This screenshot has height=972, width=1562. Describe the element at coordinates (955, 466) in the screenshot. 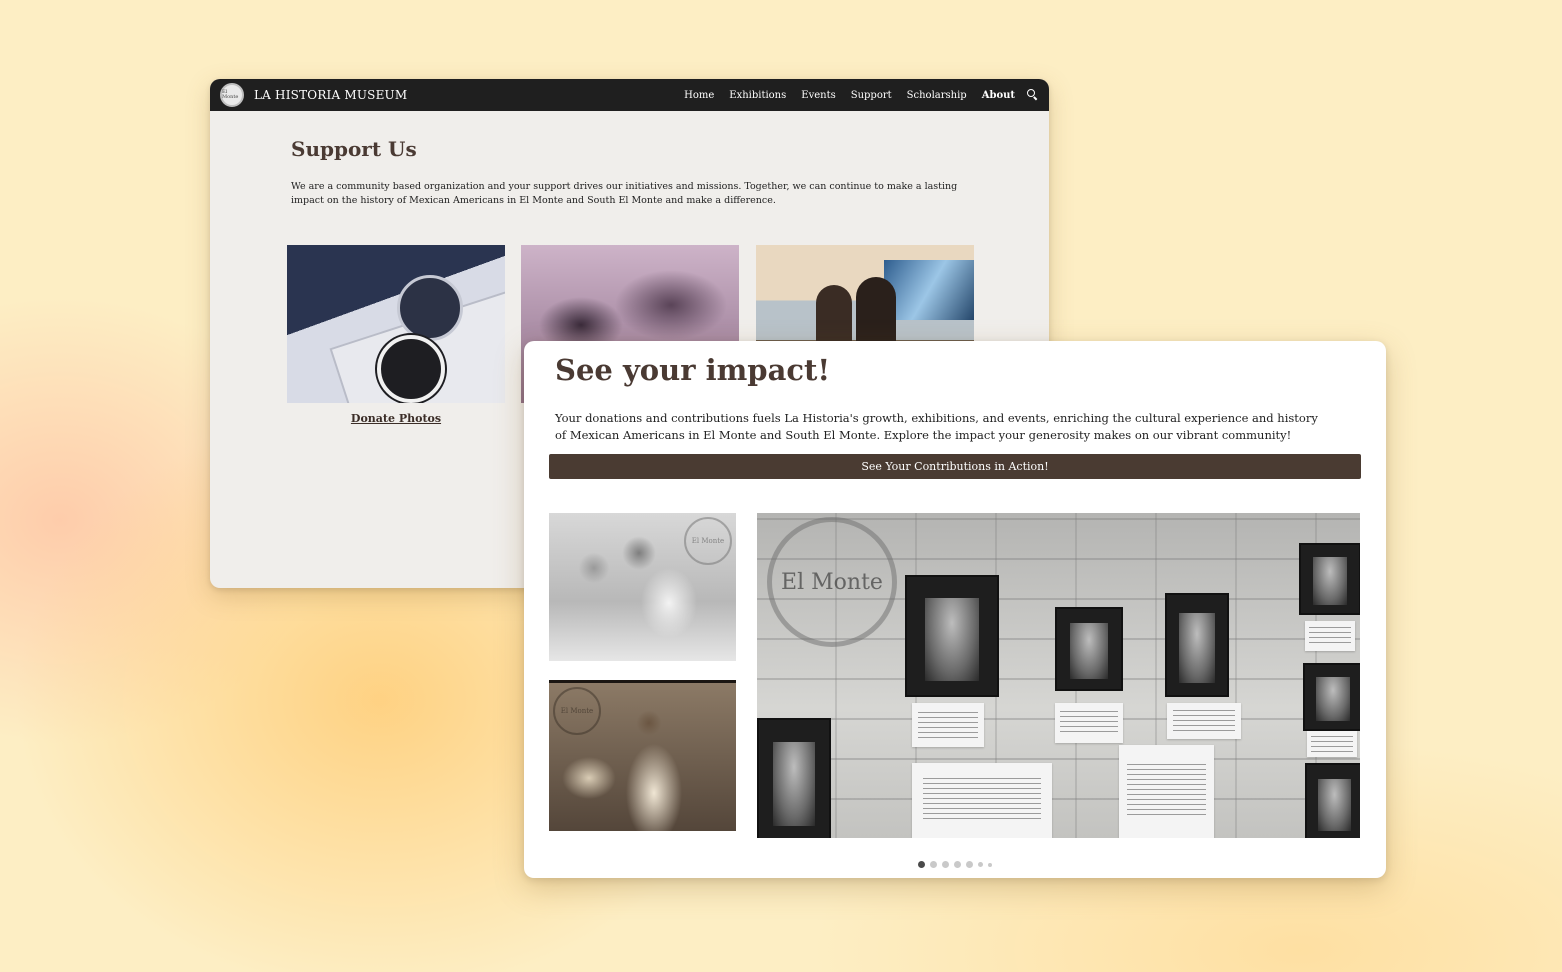

I see `see-contributions-button: See Your Contributions in Action!` at that location.